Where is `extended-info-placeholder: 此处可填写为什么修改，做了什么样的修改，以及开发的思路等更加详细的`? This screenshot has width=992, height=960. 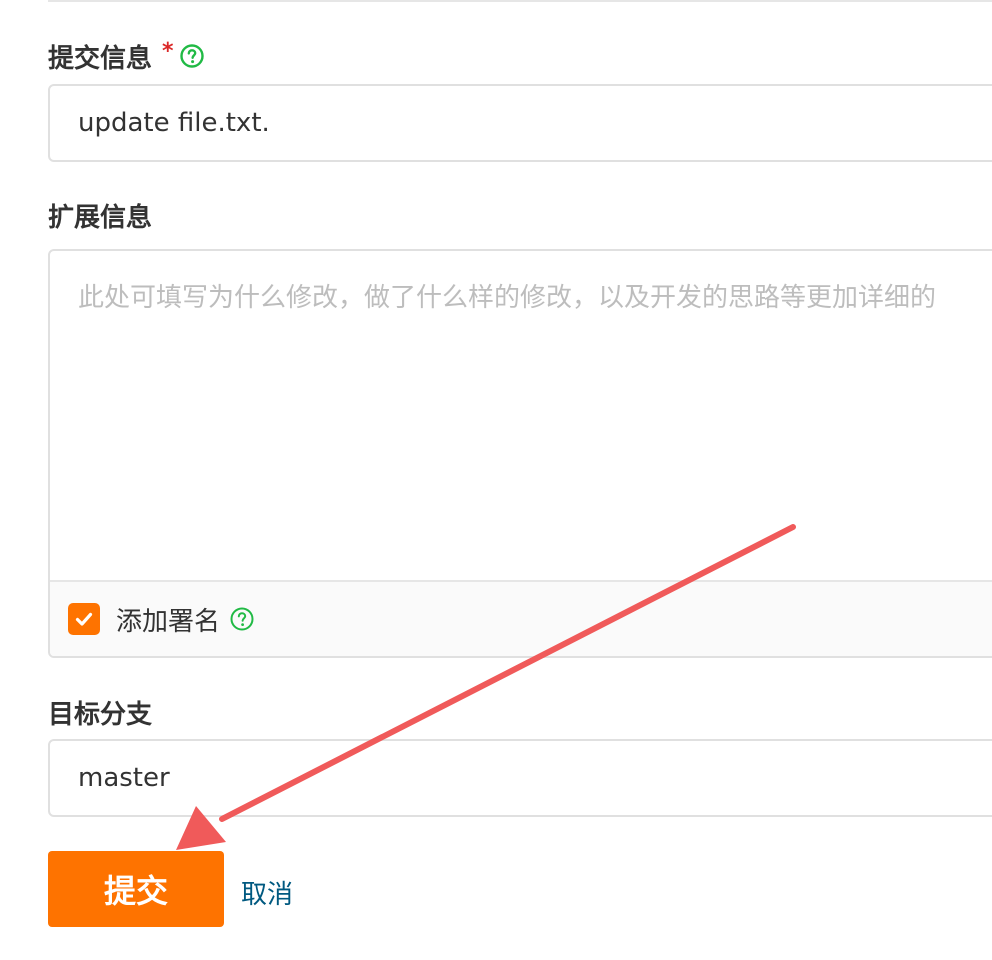 extended-info-placeholder: 此处可填写为什么修改，做了什么样的修改，以及开发的思路等更加详细的 is located at coordinates (507, 298).